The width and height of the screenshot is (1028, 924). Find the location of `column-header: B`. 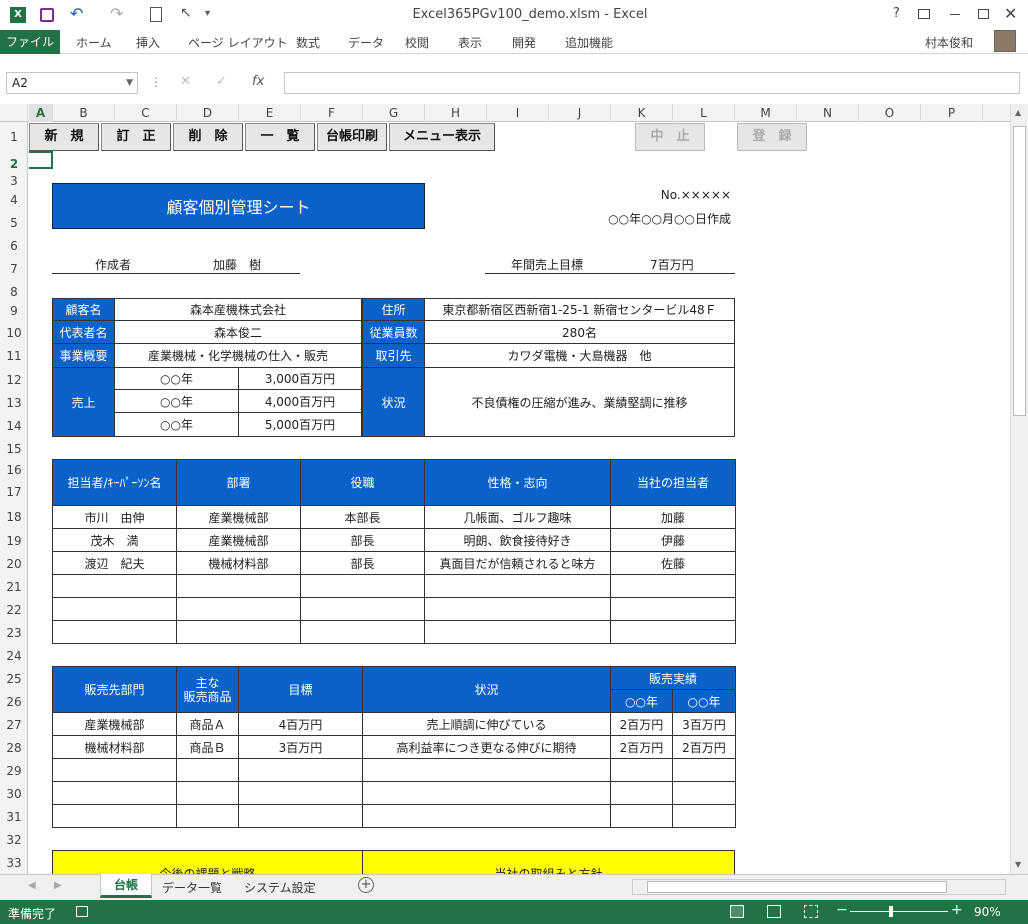

column-header: B is located at coordinates (84, 113).